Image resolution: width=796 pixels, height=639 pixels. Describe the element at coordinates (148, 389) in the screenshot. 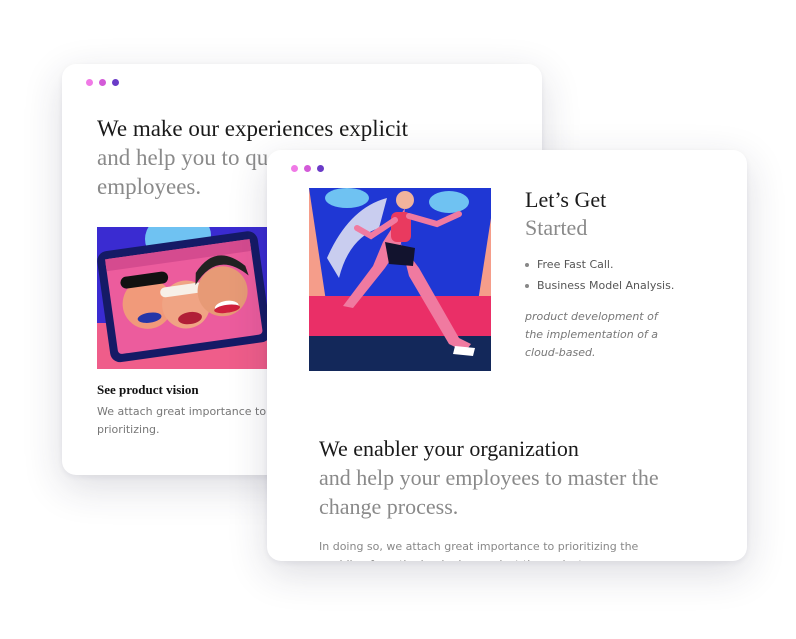

I see `product-vision-title: See product vision` at that location.